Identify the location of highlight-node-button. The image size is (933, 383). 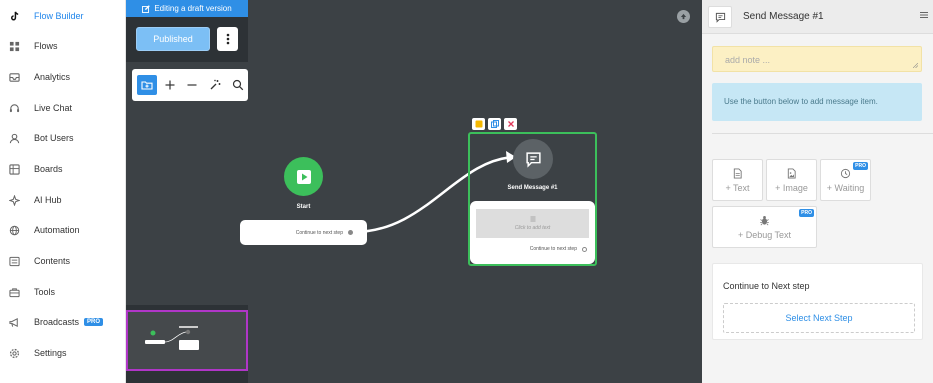
(478, 124).